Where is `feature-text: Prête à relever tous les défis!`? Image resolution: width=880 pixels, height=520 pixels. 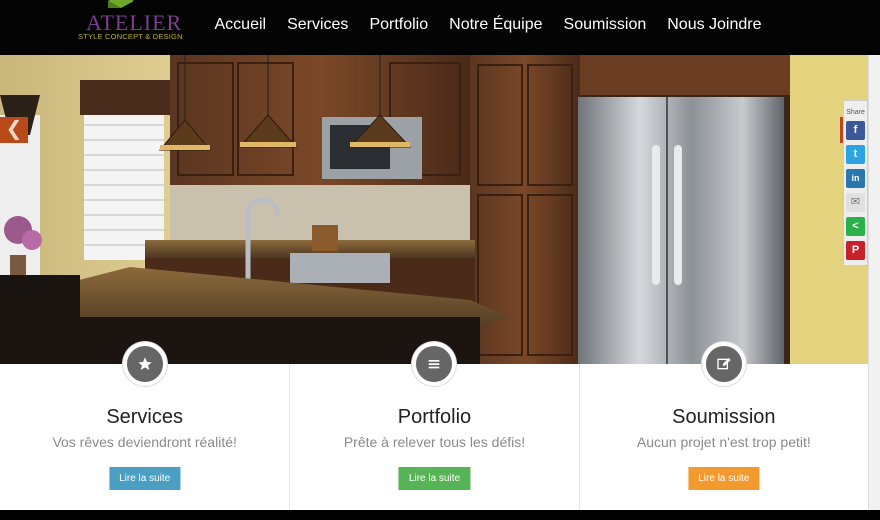
feature-text: Prête à relever tous les défis! is located at coordinates (434, 442).